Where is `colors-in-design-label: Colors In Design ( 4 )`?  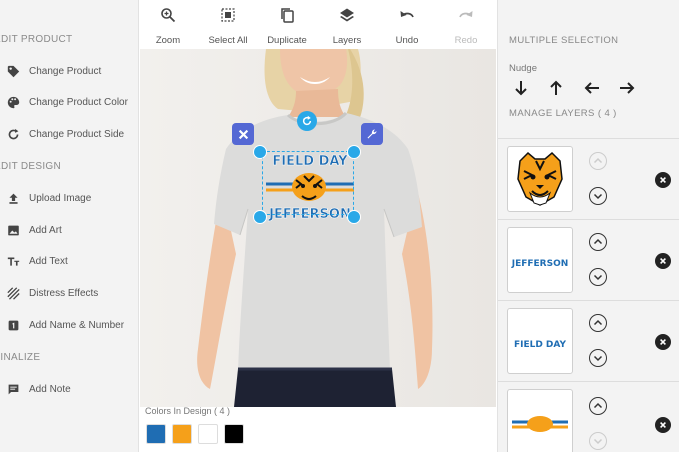 colors-in-design-label: Colors In Design ( 4 ) is located at coordinates (188, 411).